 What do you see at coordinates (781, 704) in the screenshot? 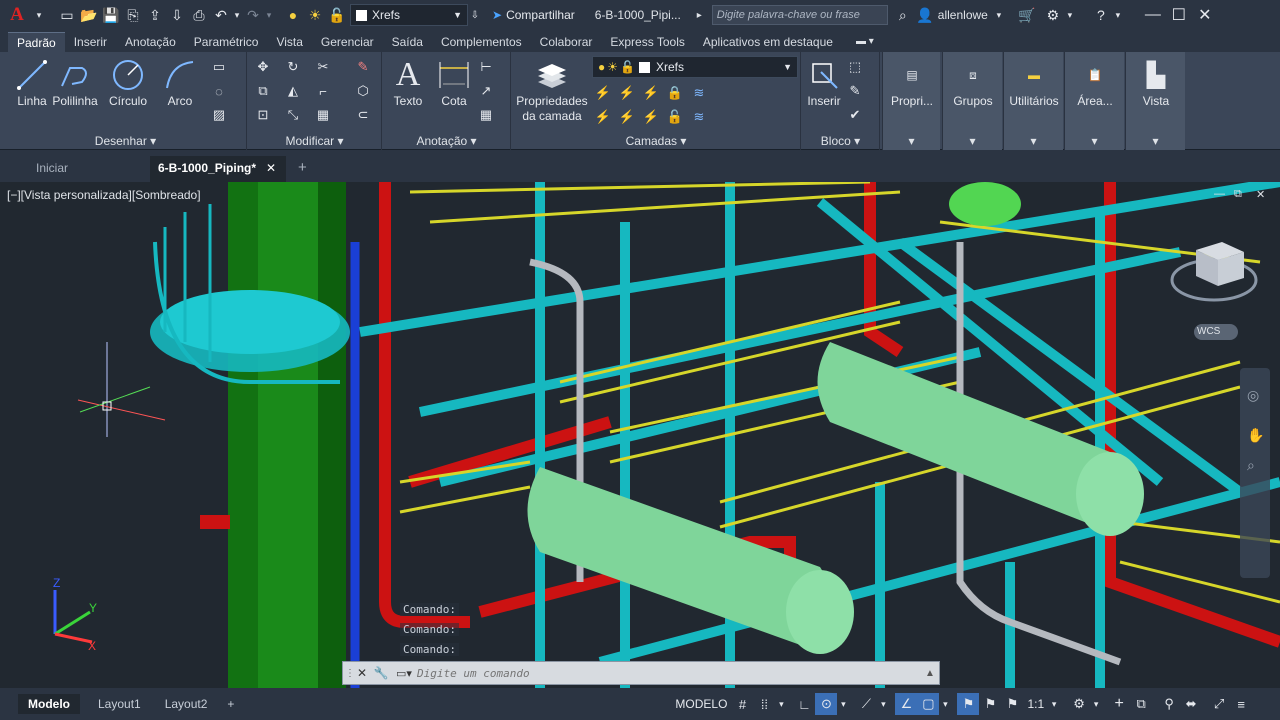
I see `snap-dropdown-icon: ▾` at bounding box center [781, 704].